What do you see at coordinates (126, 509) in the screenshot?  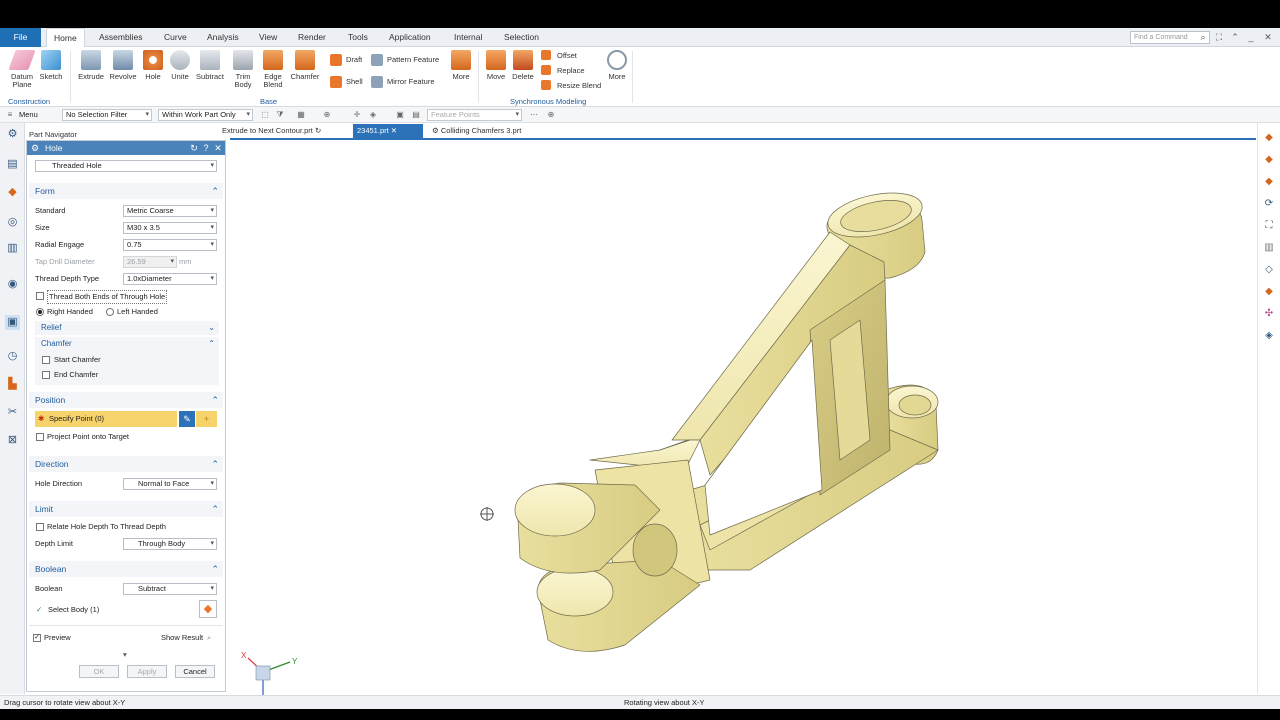 I see `limit-section-header: Limit ⌃` at bounding box center [126, 509].